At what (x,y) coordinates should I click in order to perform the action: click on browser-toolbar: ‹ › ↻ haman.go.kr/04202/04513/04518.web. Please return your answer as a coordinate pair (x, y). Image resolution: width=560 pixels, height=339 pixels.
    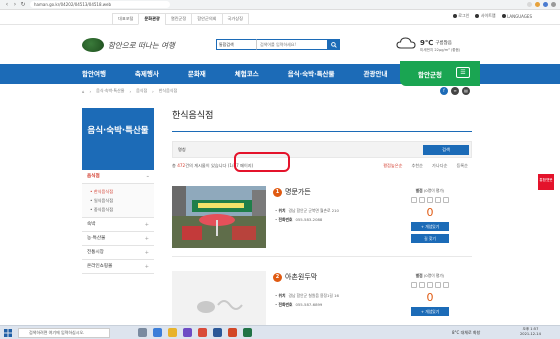
    Looking at the image, I should click on (280, 5).